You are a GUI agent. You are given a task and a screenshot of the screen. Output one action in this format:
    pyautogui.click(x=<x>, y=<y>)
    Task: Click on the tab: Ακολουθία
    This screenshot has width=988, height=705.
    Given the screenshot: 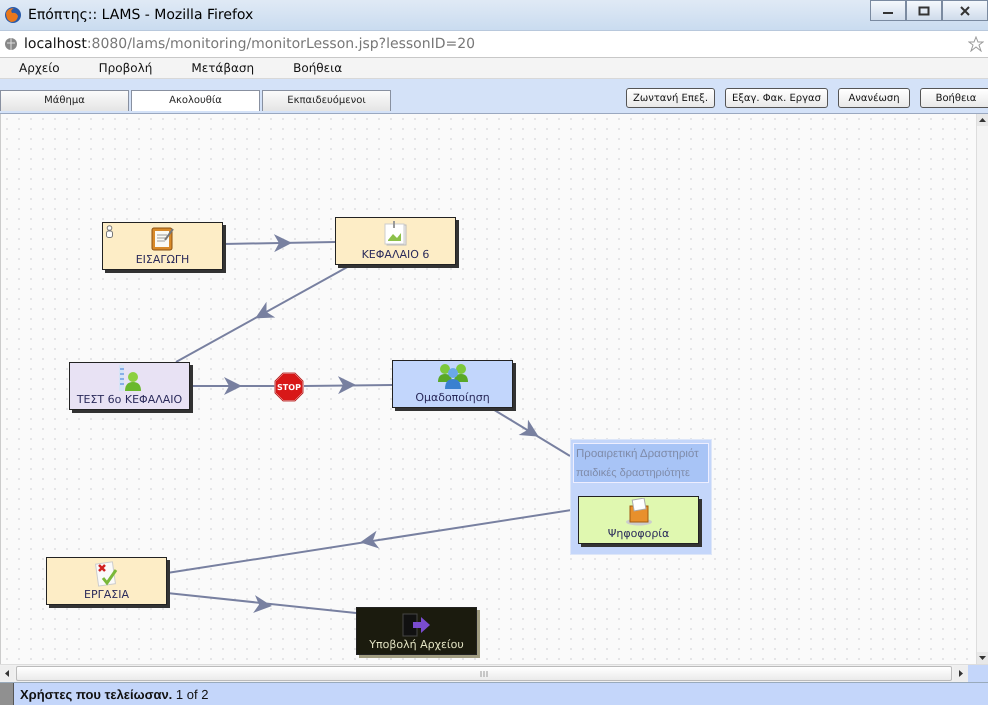 What is the action you would take?
    pyautogui.click(x=195, y=100)
    